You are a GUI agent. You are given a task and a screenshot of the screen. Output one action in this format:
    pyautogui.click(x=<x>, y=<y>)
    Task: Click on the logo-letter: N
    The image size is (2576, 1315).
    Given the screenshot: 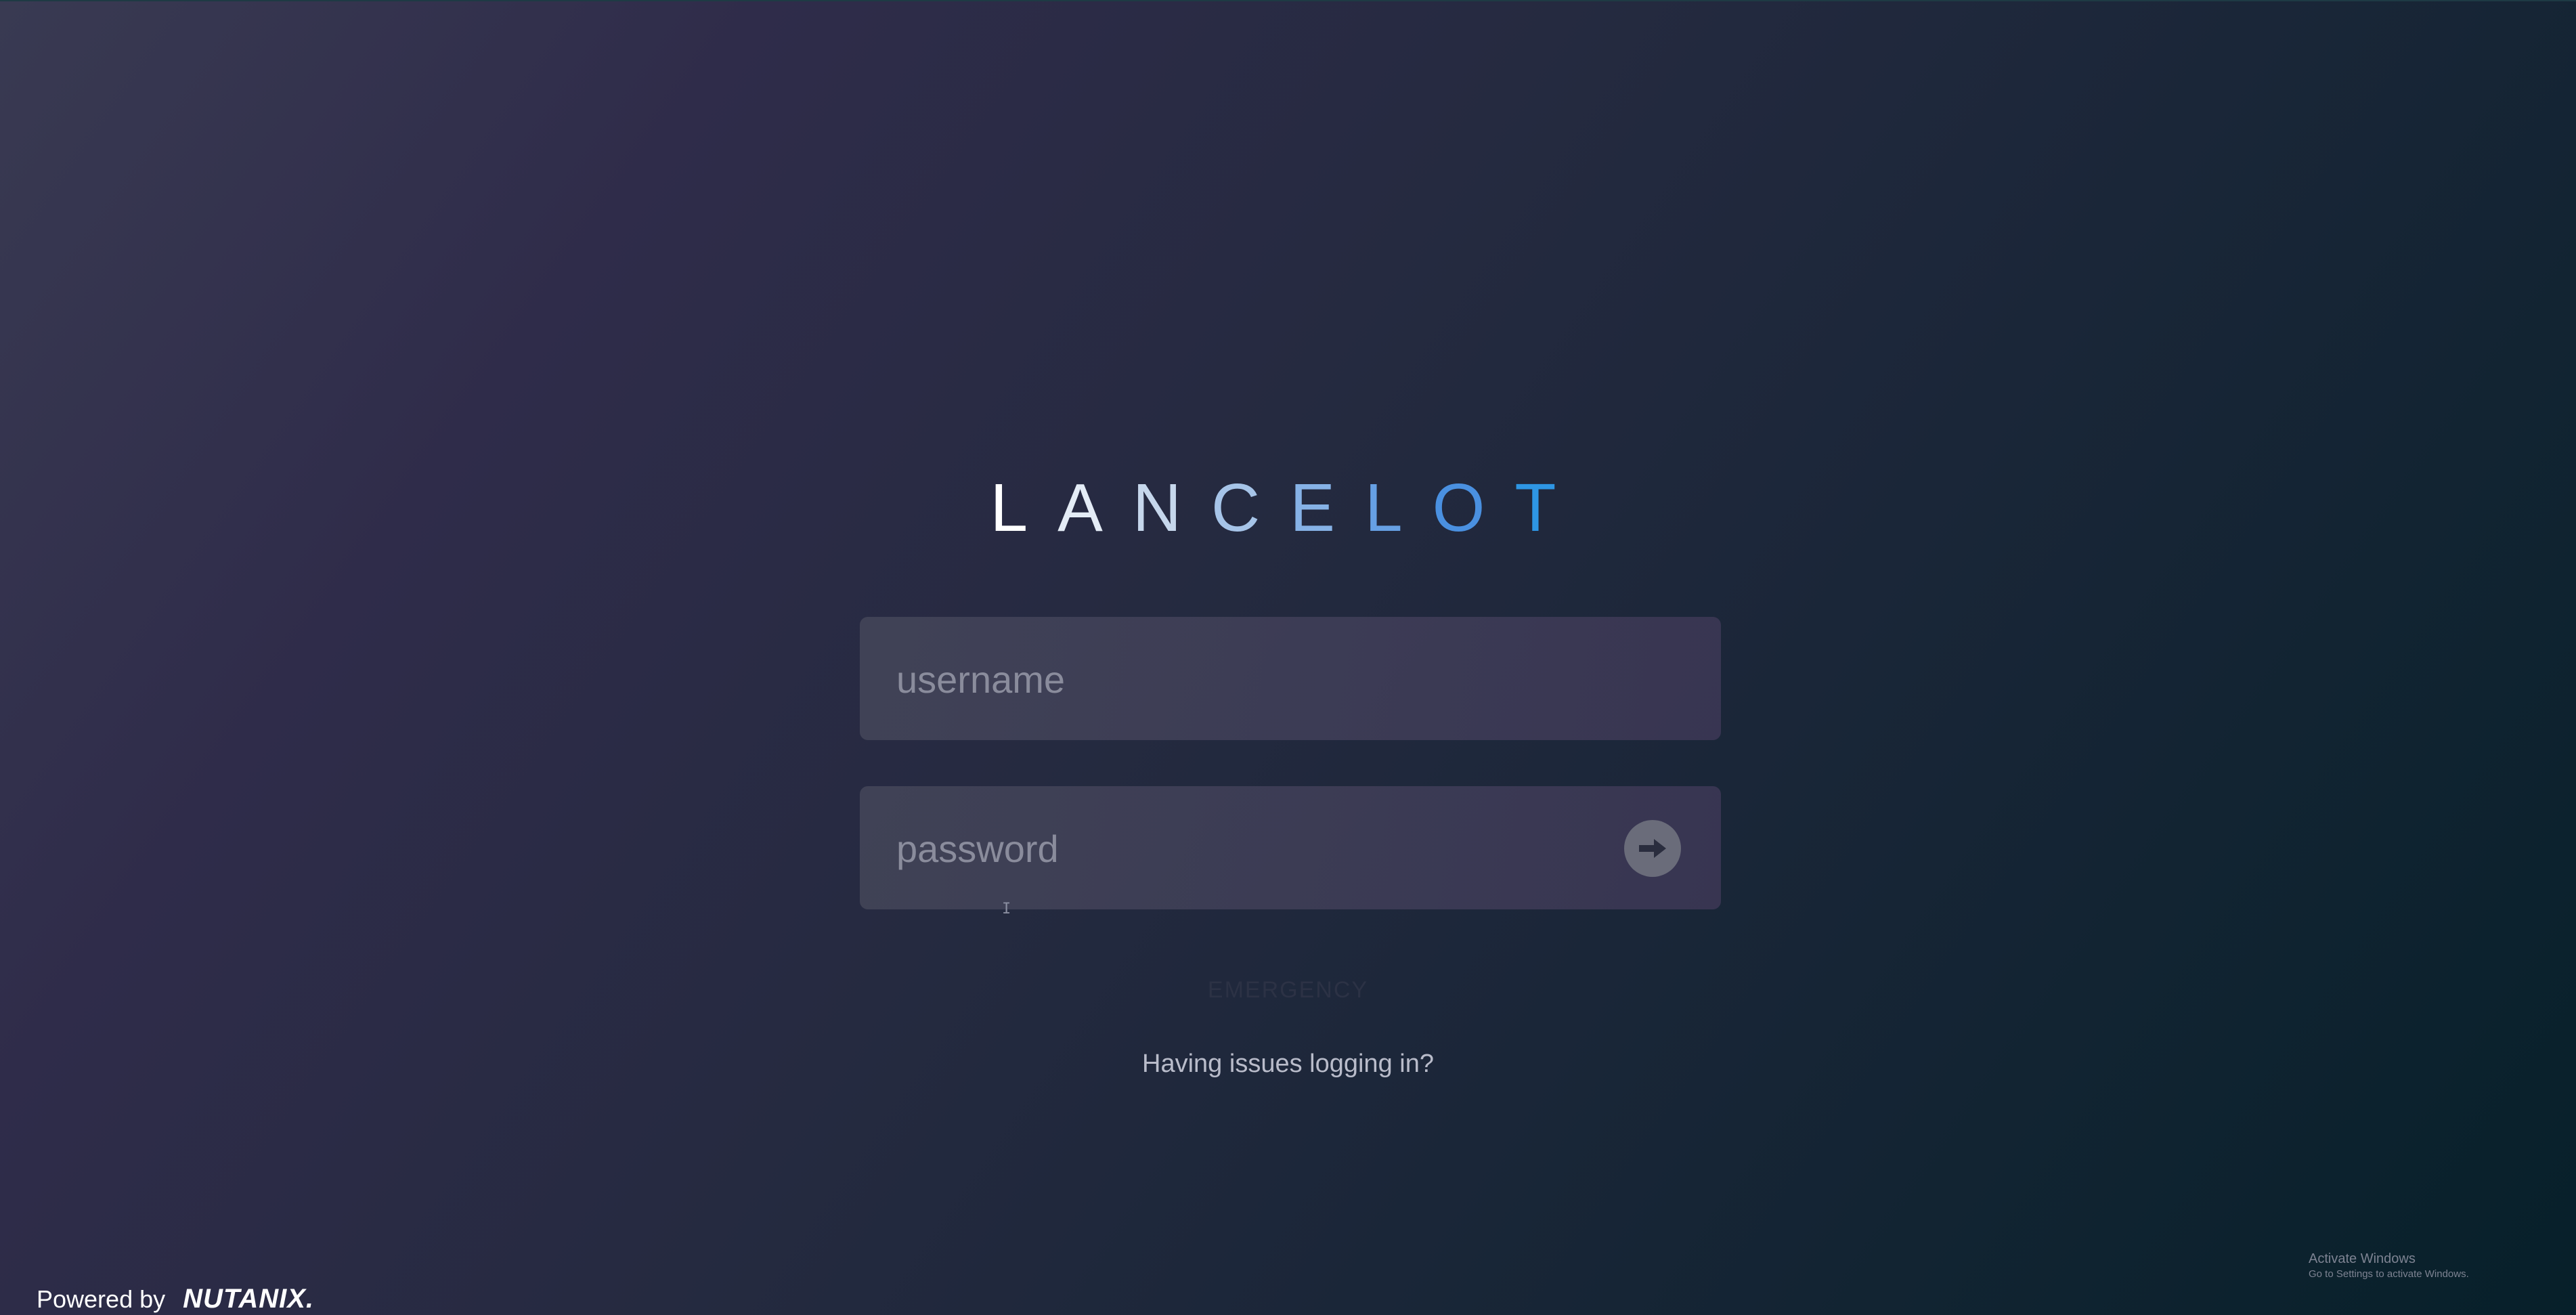 What is the action you would take?
    pyautogui.click(x=1172, y=508)
    